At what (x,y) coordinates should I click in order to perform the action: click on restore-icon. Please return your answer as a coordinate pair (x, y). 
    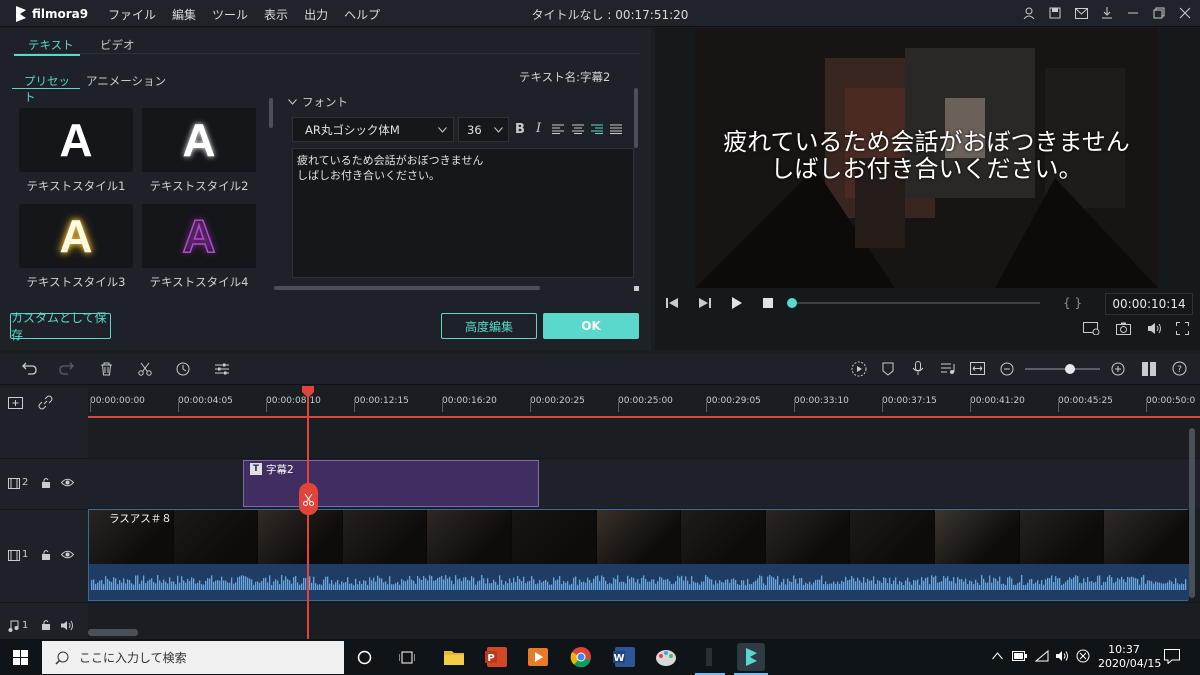
    Looking at the image, I should click on (1159, 13).